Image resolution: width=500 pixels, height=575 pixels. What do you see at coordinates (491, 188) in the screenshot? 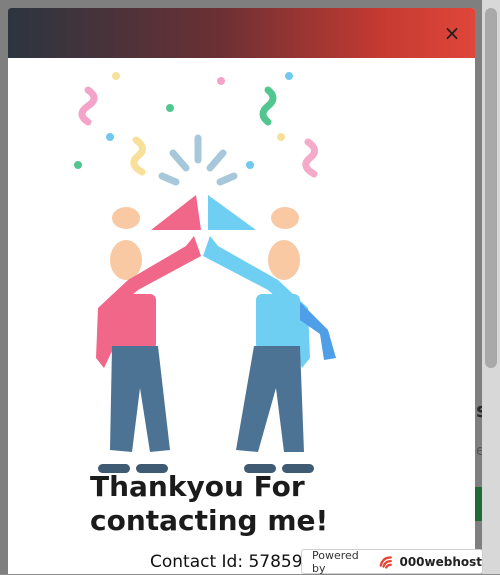
I see `scrollbar-thumb` at bounding box center [491, 188].